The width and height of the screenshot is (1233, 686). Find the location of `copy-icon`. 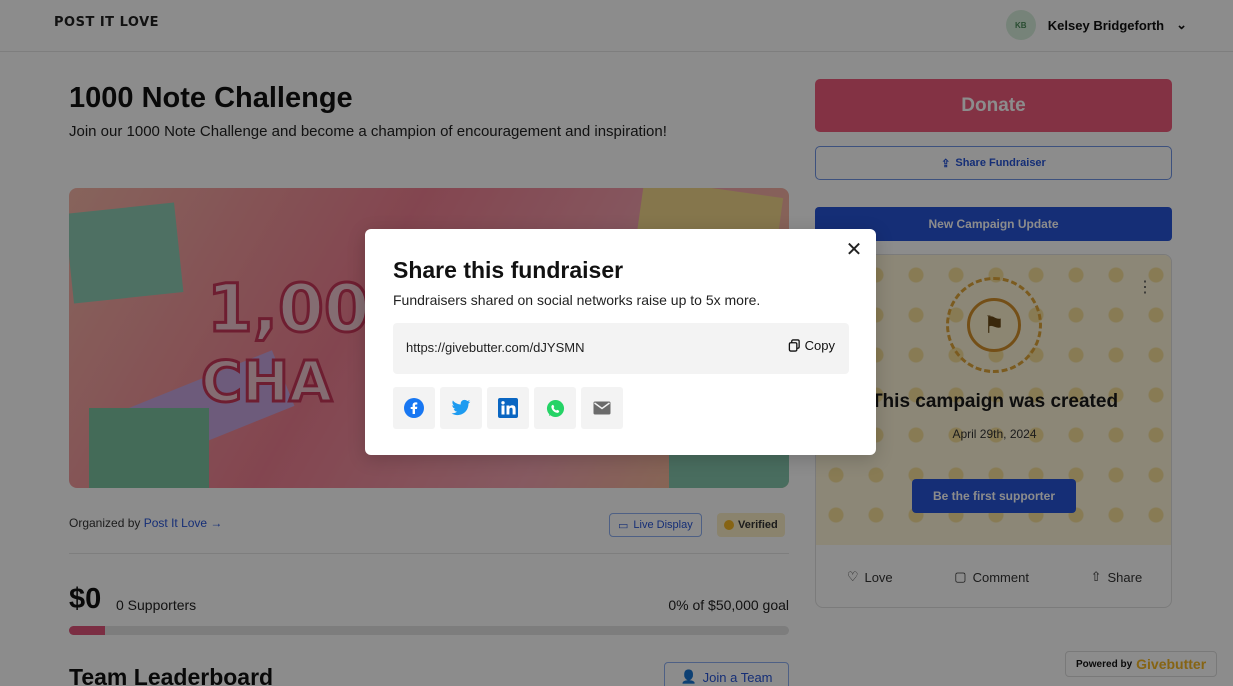

copy-icon is located at coordinates (794, 345).